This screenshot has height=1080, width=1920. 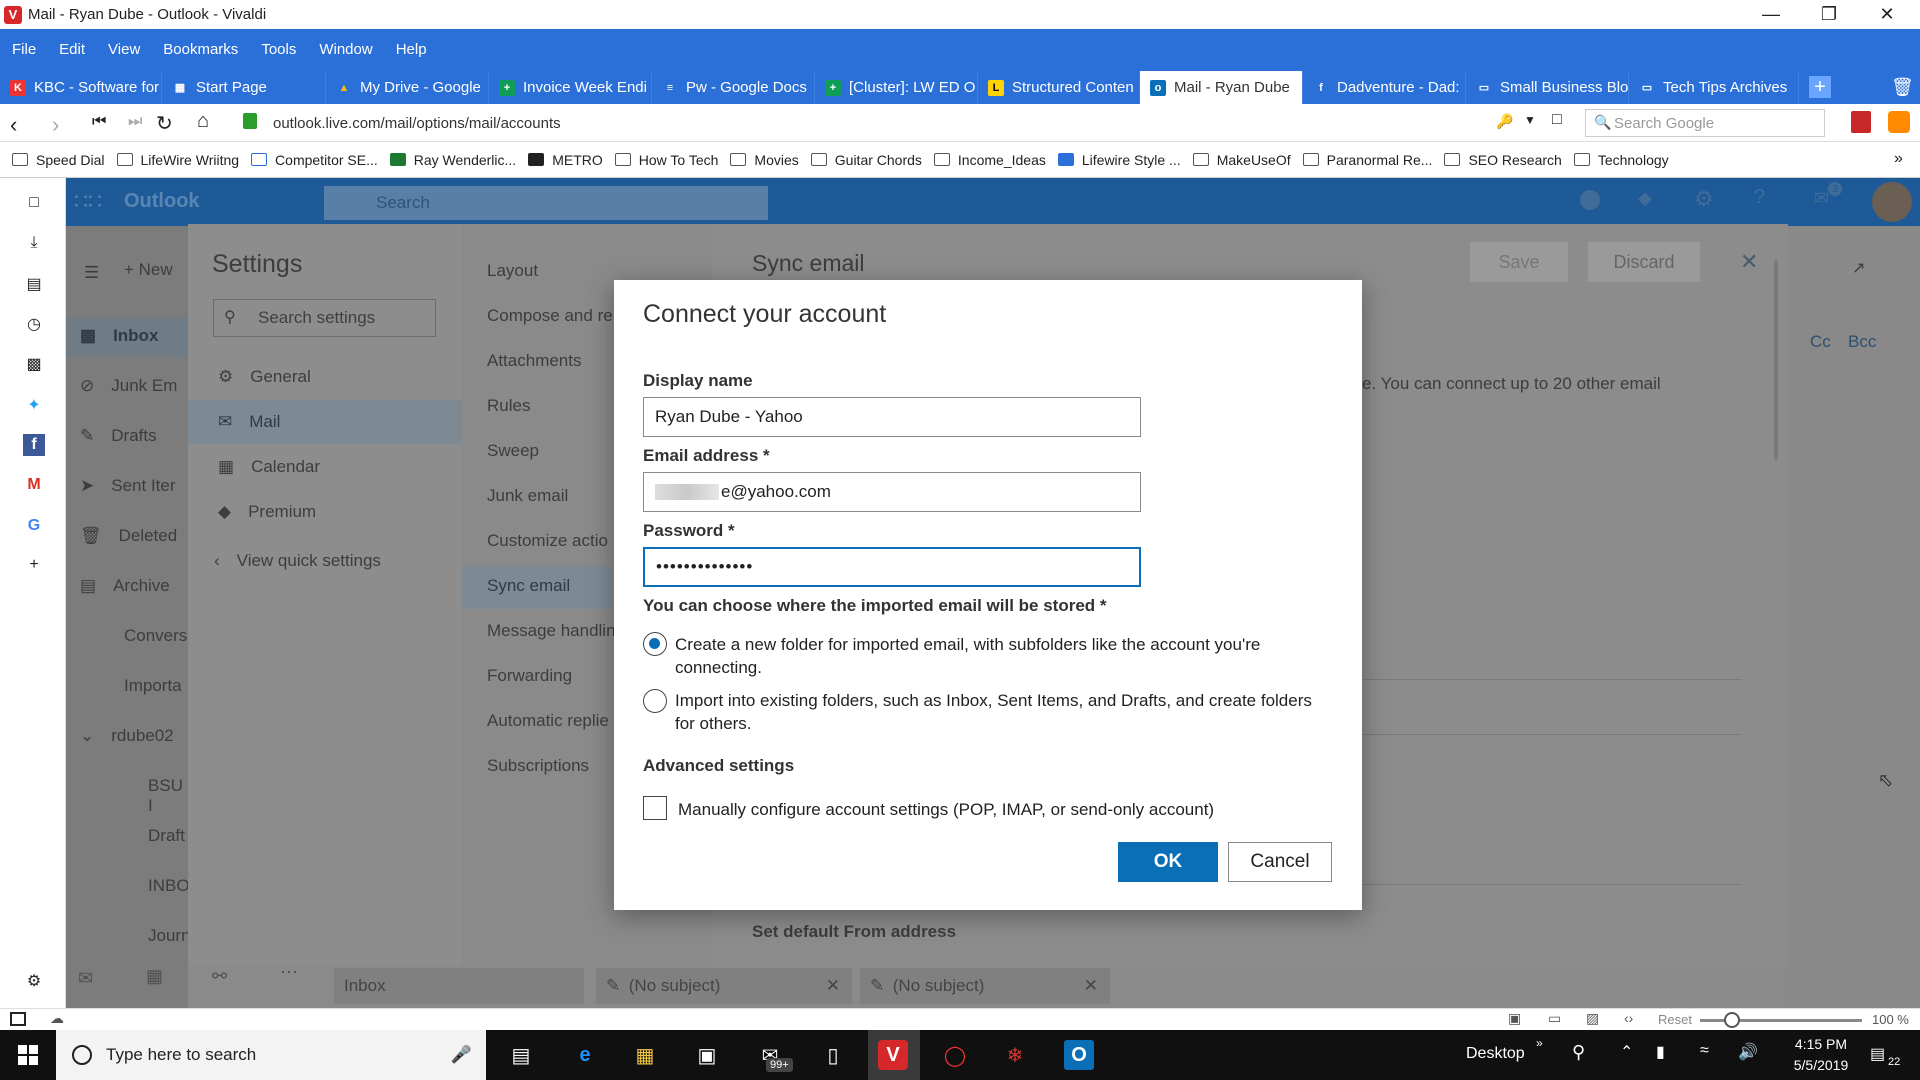 I want to click on subnav-subscriptions: Subscriptions, so click(x=538, y=766).